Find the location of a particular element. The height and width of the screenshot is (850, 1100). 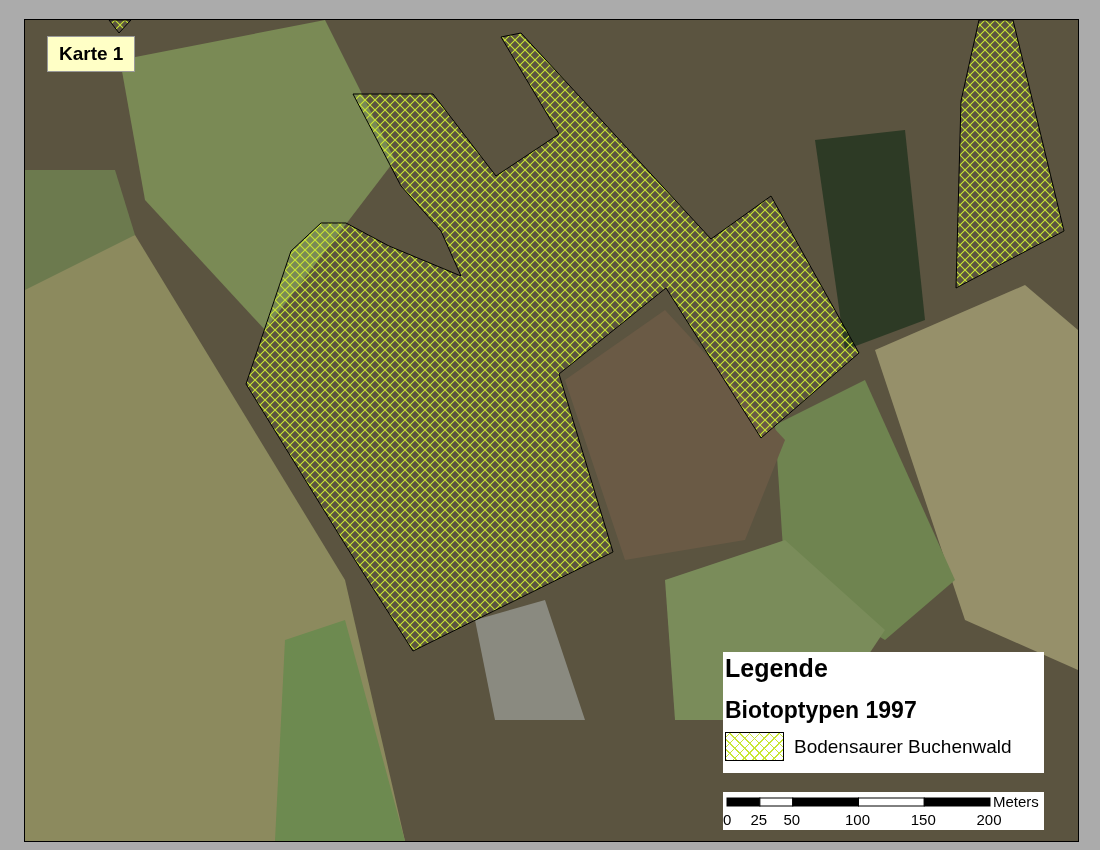

scale-tick-label: 25 is located at coordinates (759, 819).